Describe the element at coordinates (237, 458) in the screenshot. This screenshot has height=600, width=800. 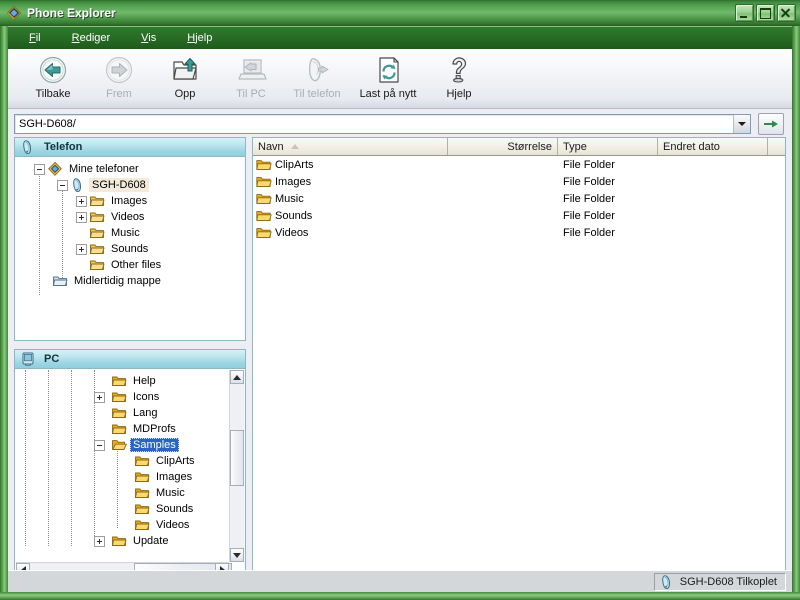
I see `vertical-scroll-thumb` at that location.